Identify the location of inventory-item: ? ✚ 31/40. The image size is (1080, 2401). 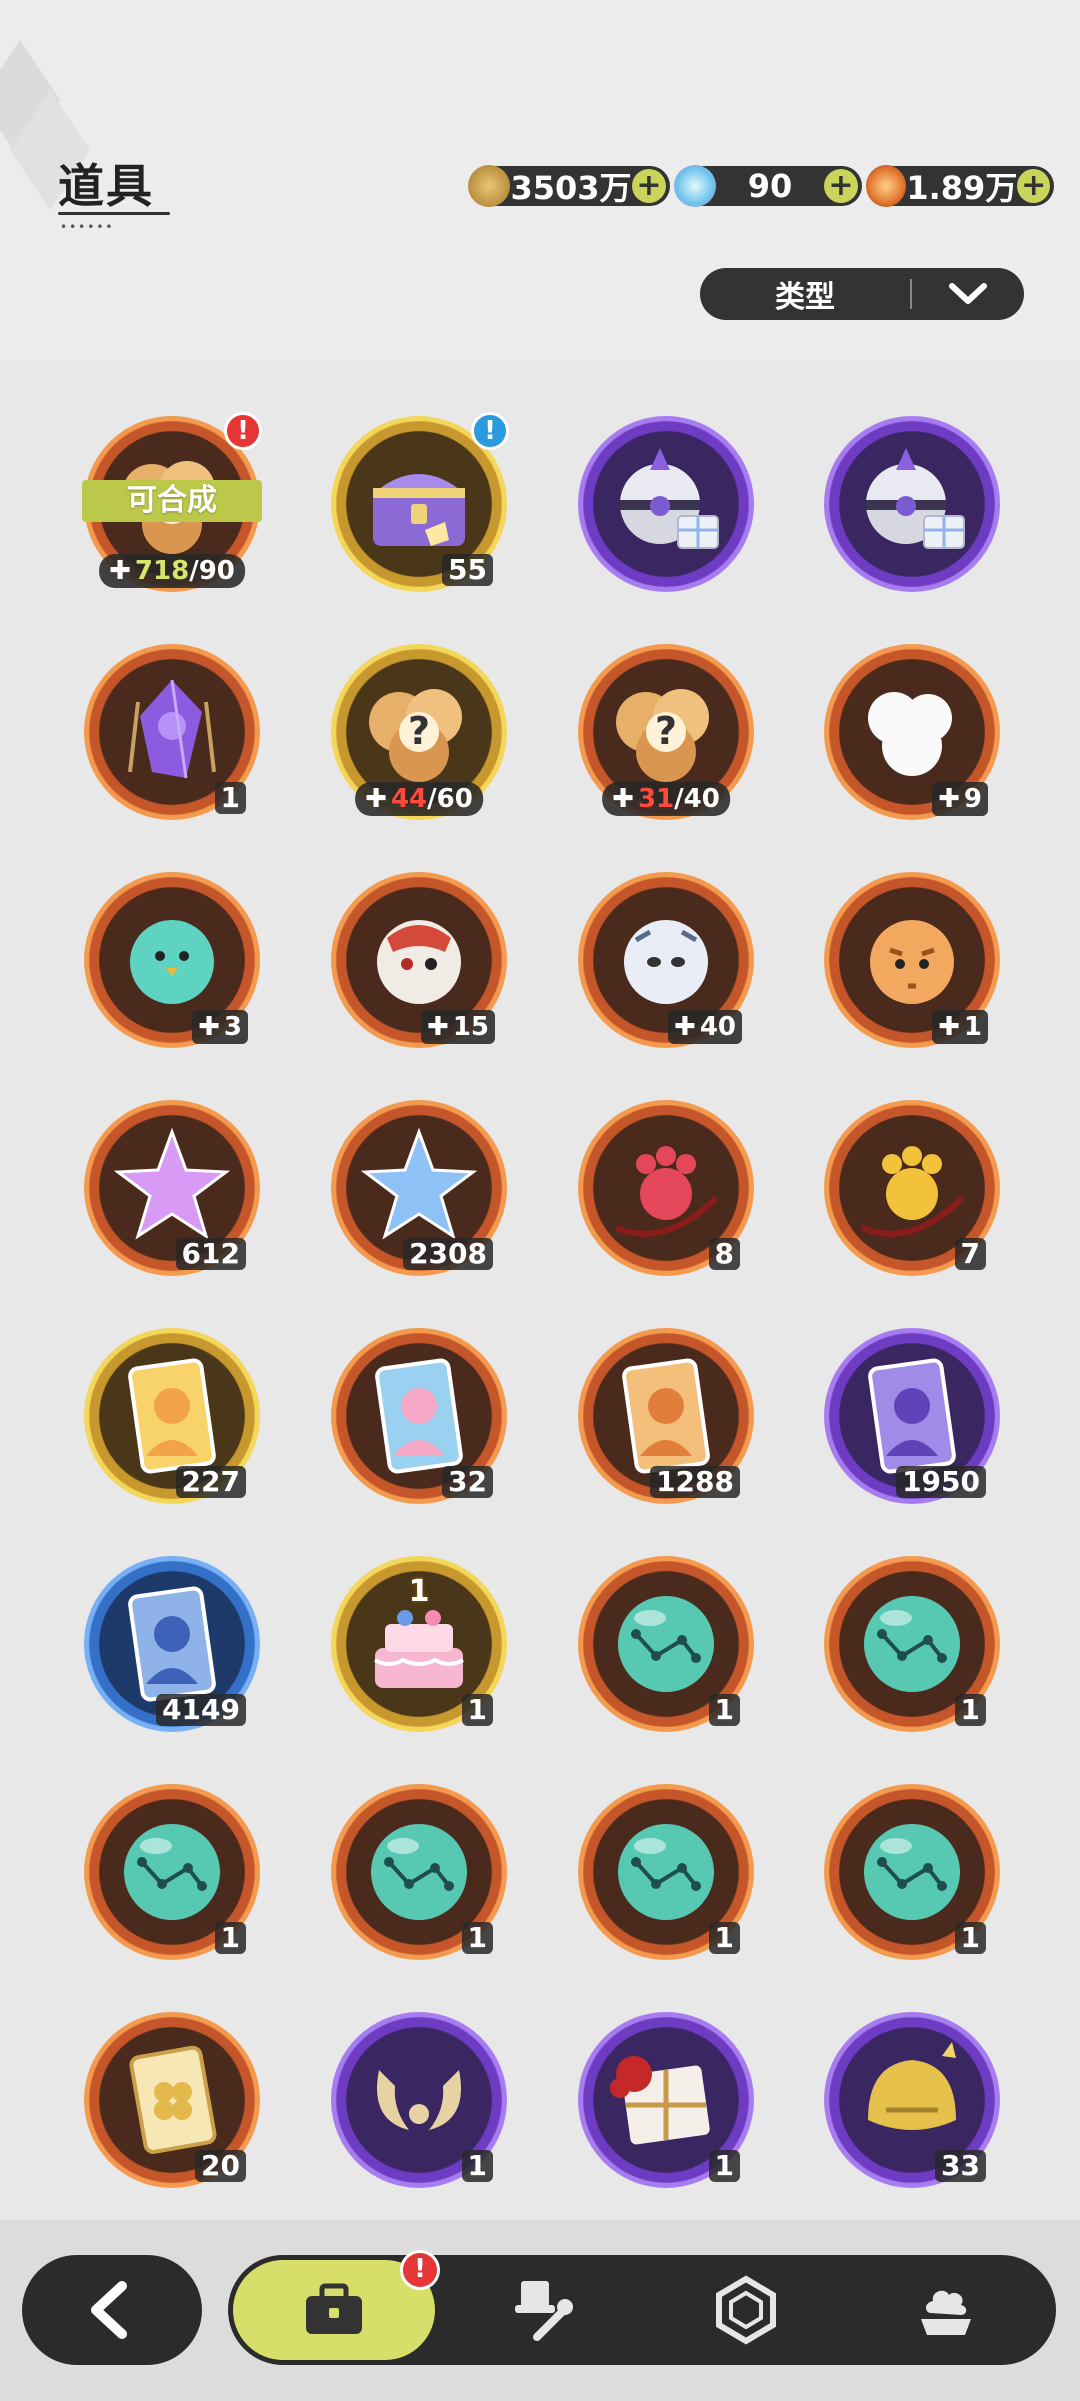
(666, 732).